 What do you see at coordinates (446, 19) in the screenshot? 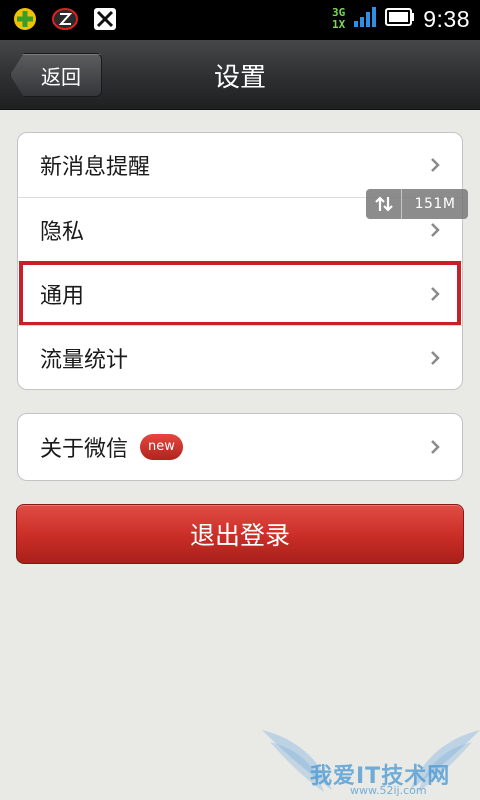
I see `clock: 9:38` at bounding box center [446, 19].